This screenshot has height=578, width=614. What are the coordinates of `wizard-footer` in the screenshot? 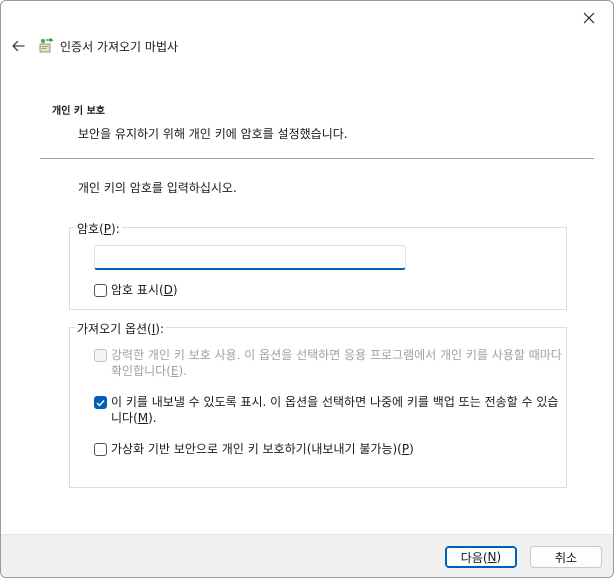 It's located at (307, 555).